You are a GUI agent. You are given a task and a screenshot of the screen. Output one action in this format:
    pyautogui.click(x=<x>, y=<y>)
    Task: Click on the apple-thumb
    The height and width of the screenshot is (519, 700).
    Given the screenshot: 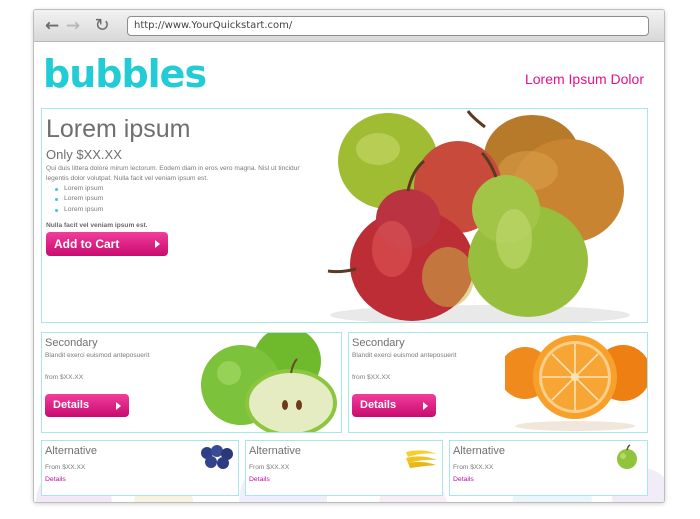 What is the action you would take?
    pyautogui.click(x=626, y=457)
    